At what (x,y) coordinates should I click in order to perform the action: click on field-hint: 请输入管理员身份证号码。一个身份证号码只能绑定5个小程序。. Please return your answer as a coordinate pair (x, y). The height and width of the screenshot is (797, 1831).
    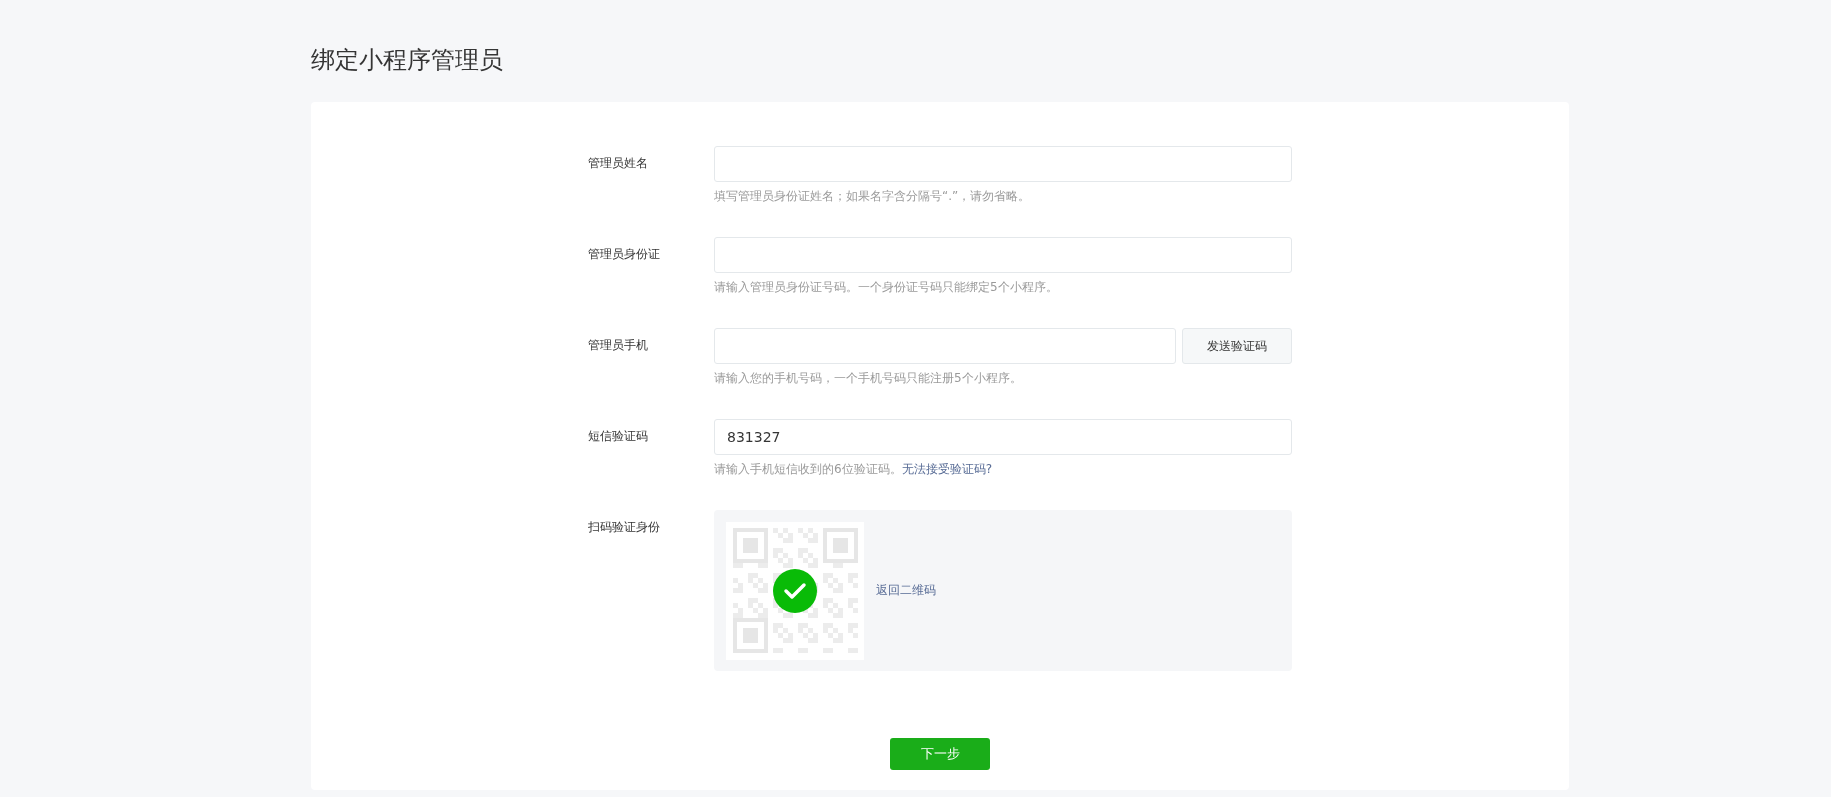
    Looking at the image, I should click on (886, 287).